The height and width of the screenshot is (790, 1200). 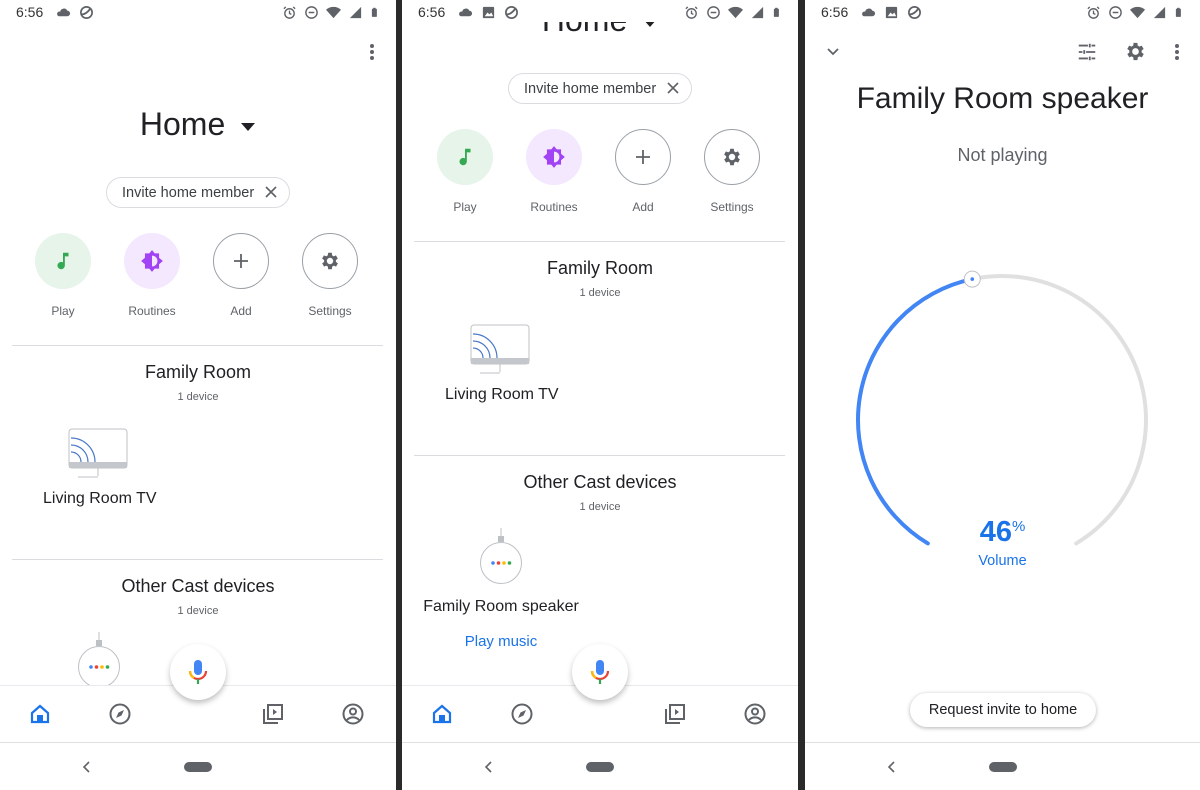 I want to click on music-note-icon, so click(x=63, y=261).